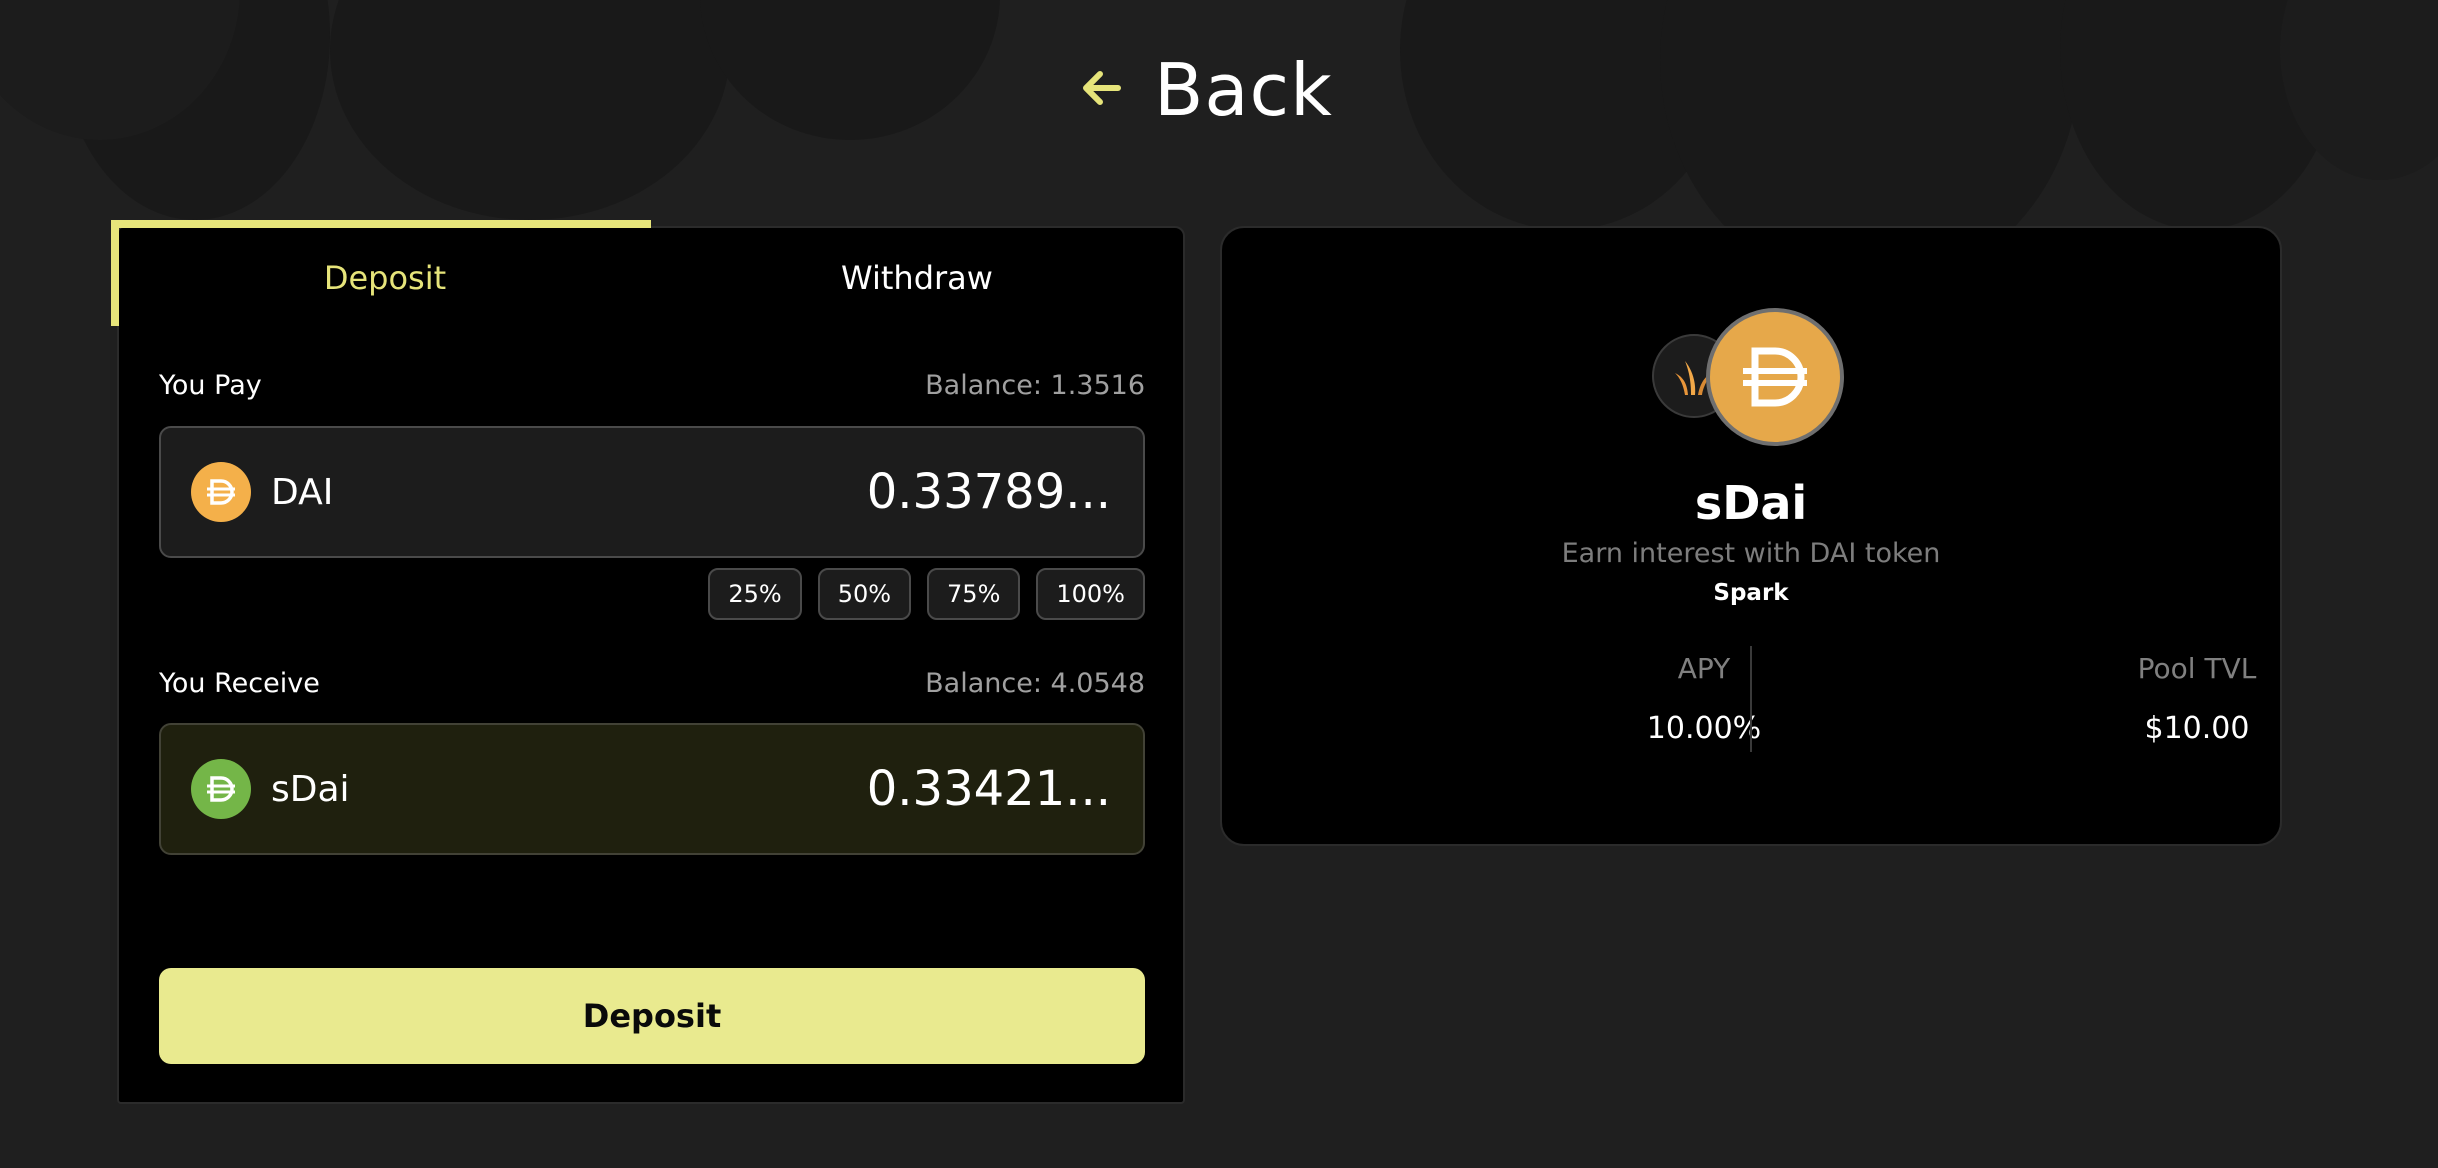  I want to click on back-link: Back, so click(1205, 90).